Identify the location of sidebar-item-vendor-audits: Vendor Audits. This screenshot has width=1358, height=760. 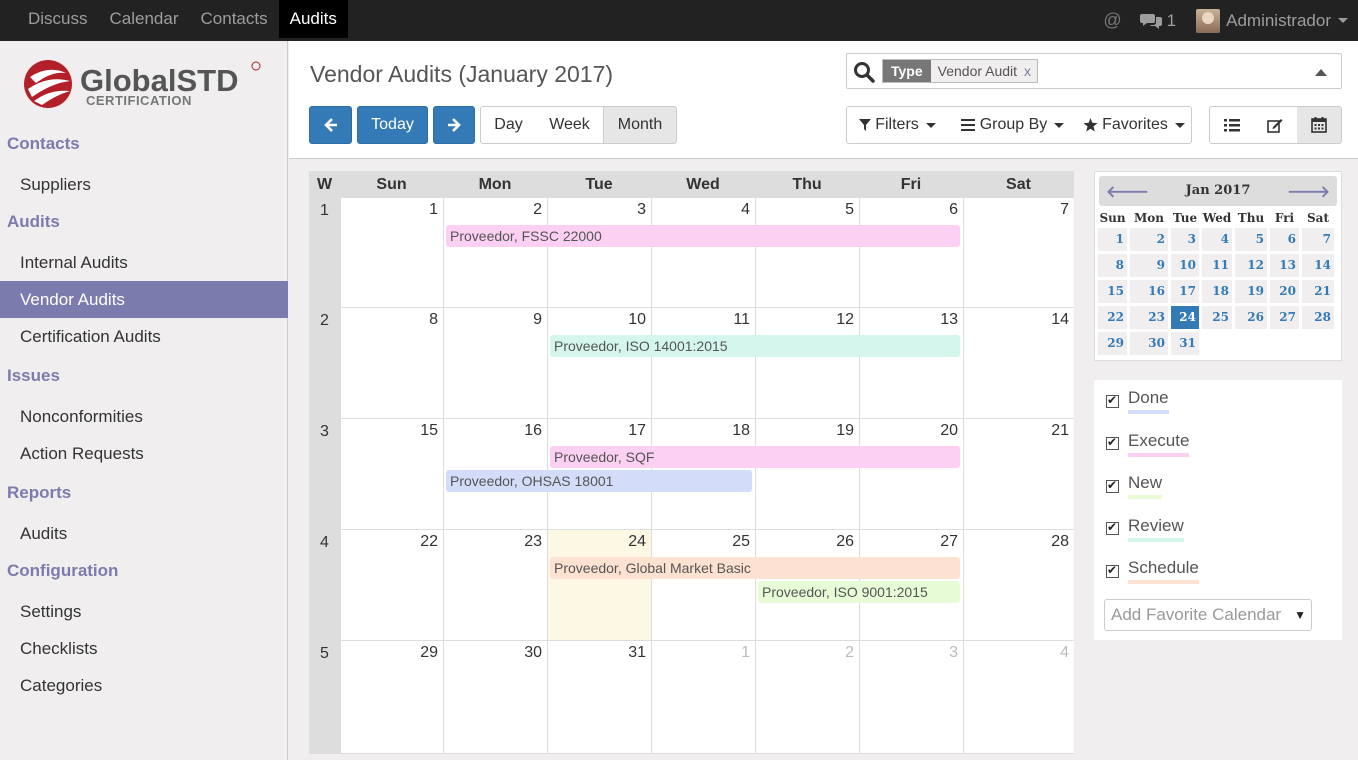
(144, 299).